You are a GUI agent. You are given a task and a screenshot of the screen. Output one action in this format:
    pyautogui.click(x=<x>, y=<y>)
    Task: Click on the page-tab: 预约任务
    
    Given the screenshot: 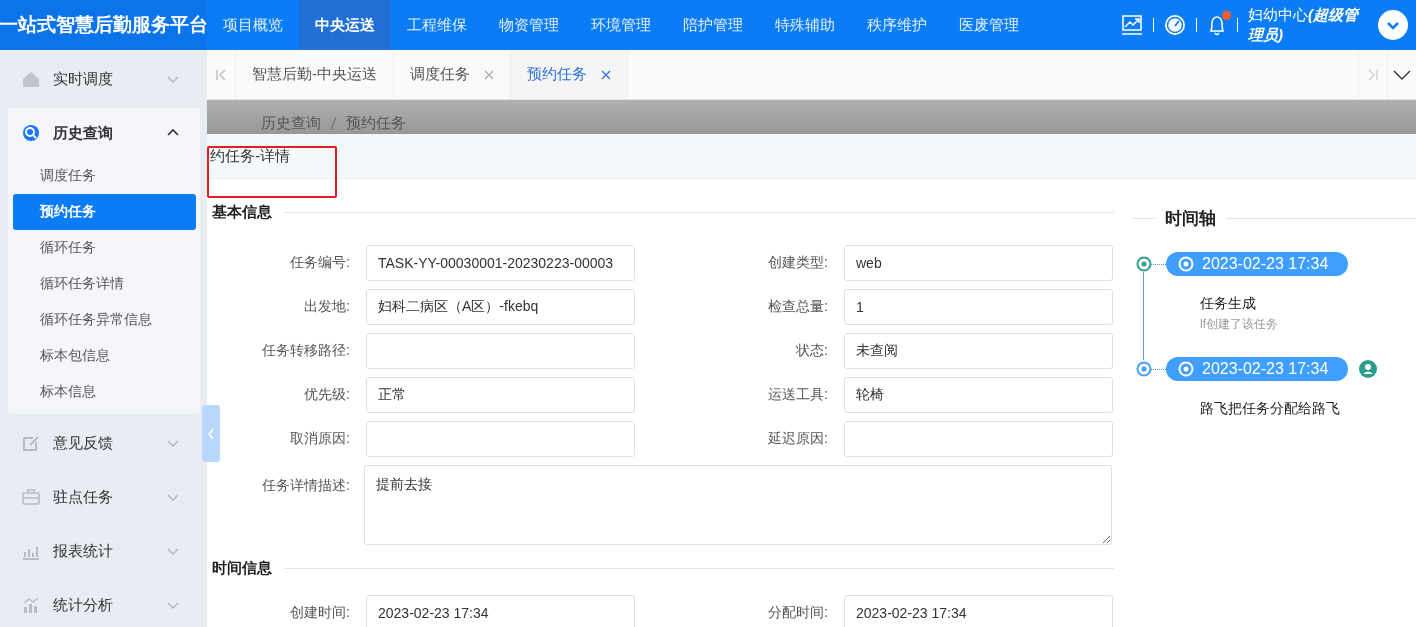 What is the action you would take?
    pyautogui.click(x=569, y=74)
    